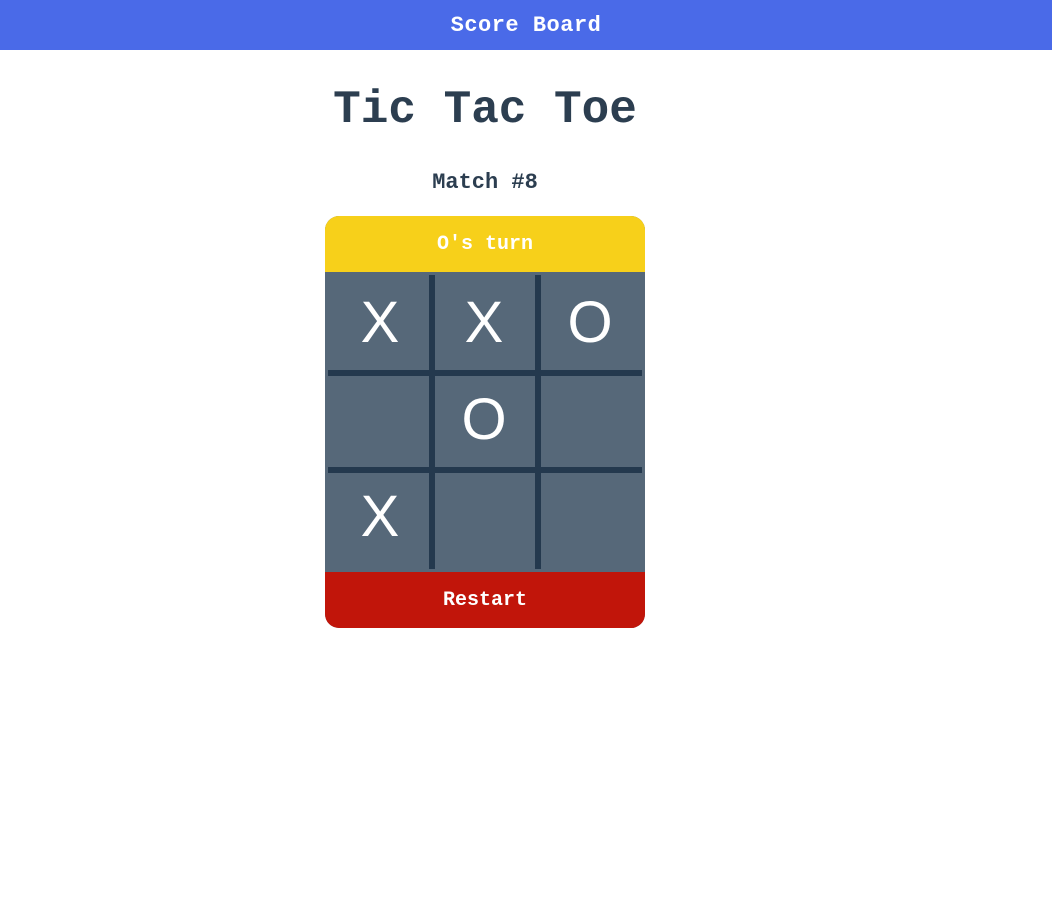 This screenshot has height=909, width=1052. I want to click on board-cell-r3-c1: X, so click(380, 517).